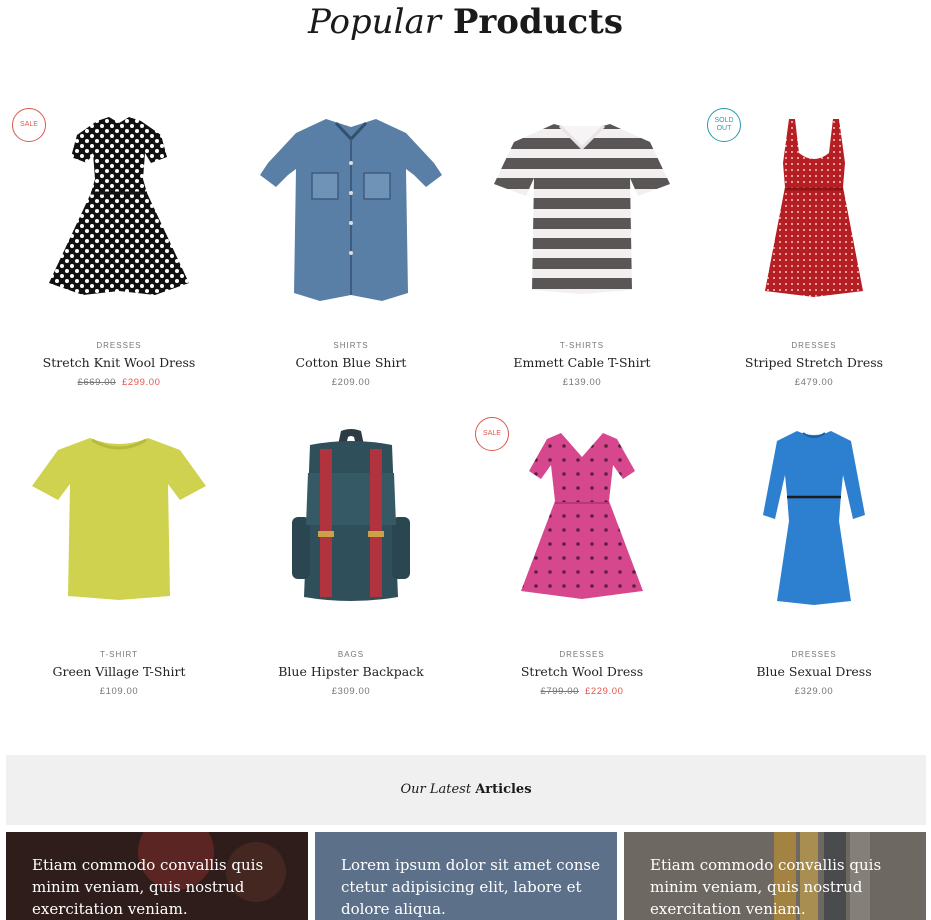 This screenshot has height=920, width=931. Describe the element at coordinates (503, 789) in the screenshot. I see `articles-title-bold: Articles` at that location.